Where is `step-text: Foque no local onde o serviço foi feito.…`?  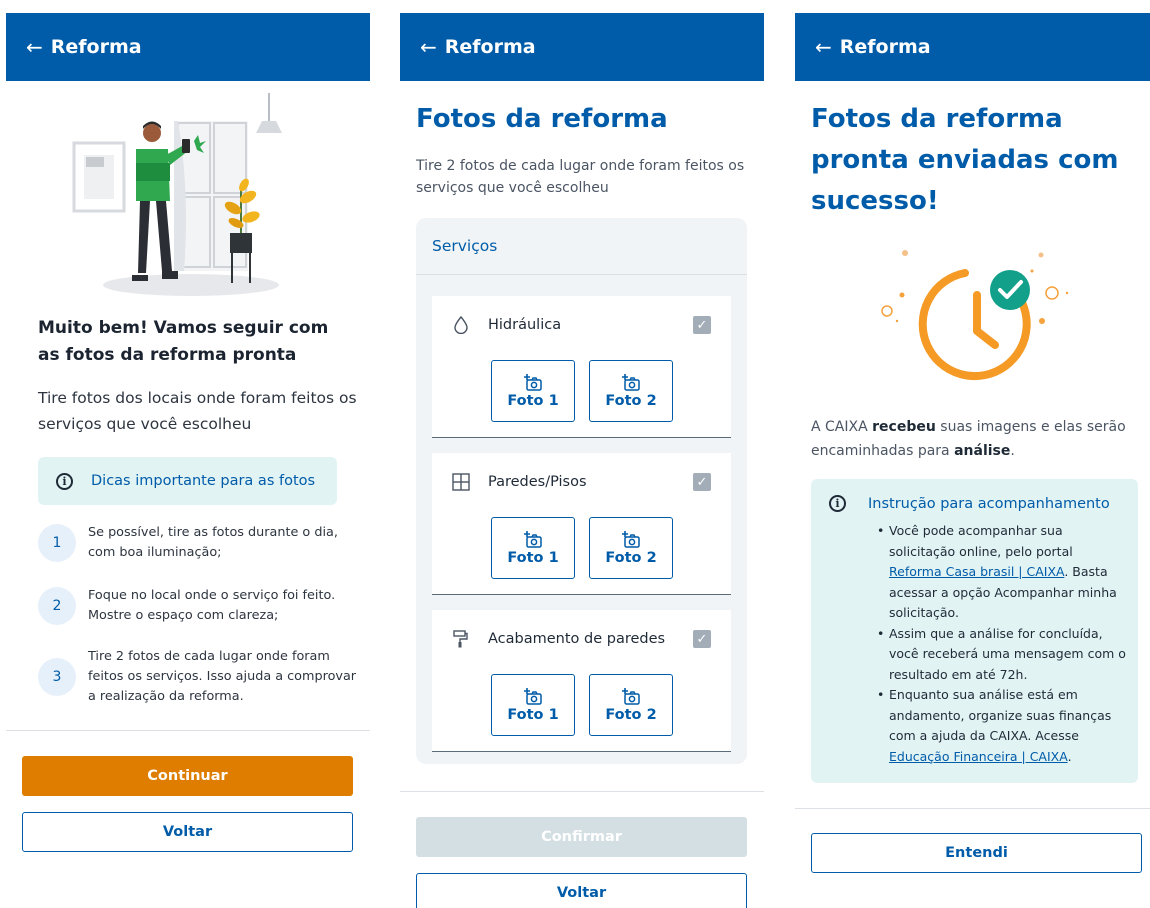
step-text: Foque no local onde o serviço foi feito.… is located at coordinates (212, 605).